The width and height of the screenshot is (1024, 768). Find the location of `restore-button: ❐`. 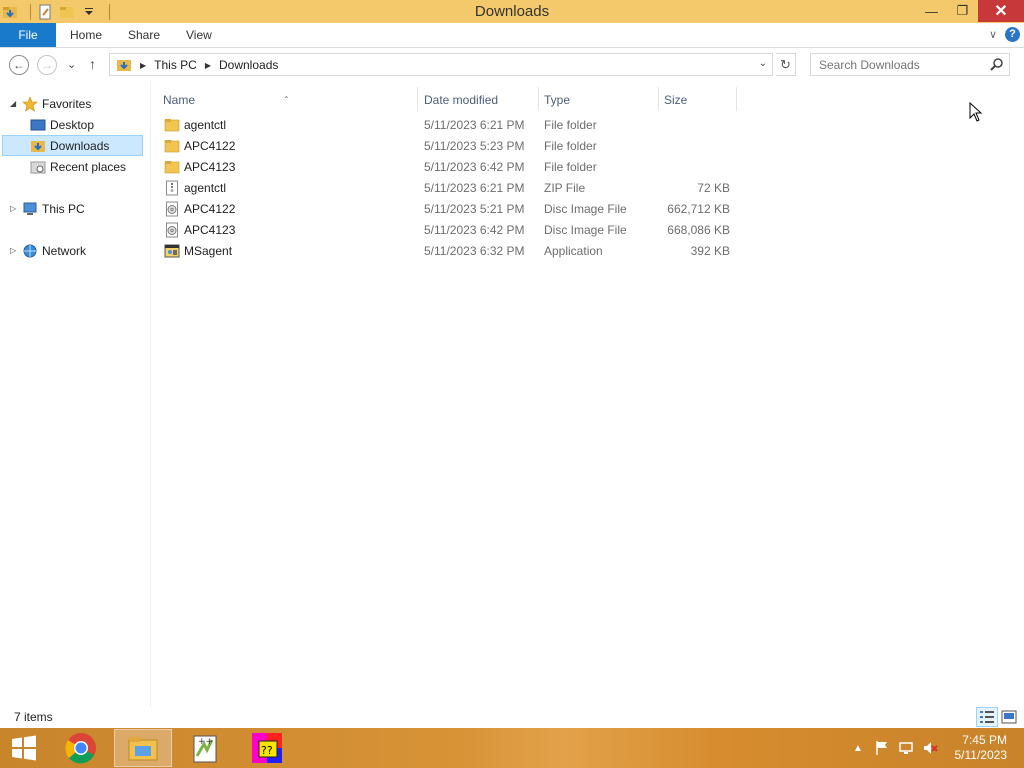

restore-button: ❐ is located at coordinates (962, 11).